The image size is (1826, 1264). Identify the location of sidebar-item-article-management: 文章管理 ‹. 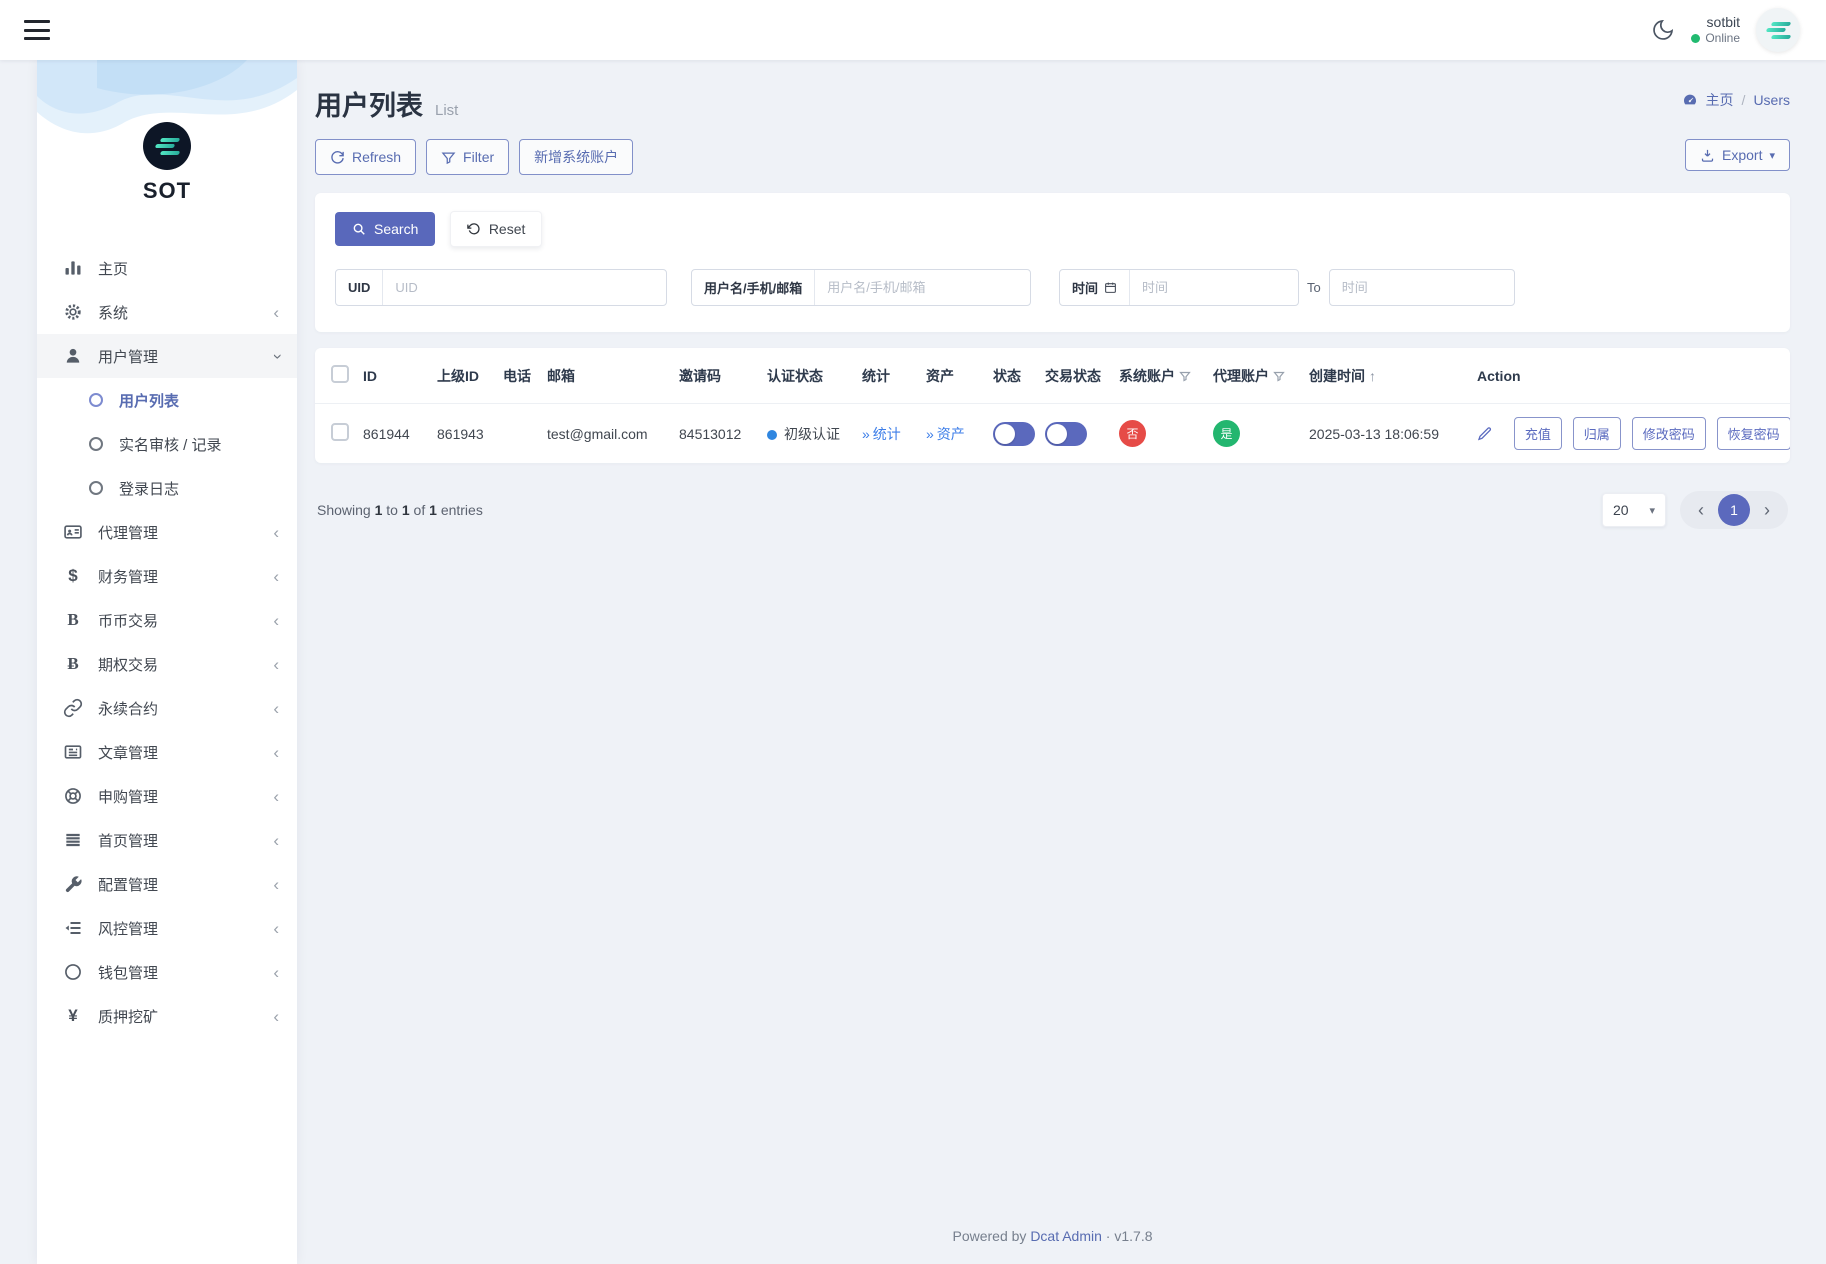
(167, 752).